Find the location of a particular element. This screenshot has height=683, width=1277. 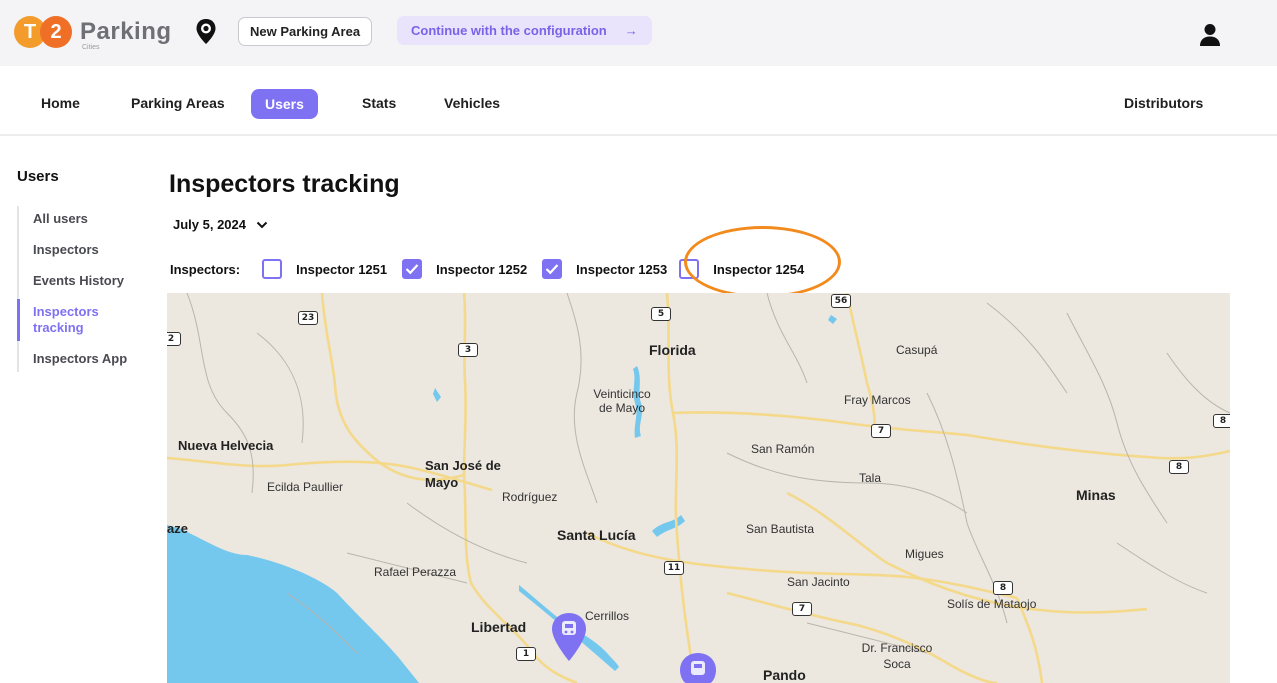

sidebar-item-inspectors-app: Inspectors App is located at coordinates (83, 359).